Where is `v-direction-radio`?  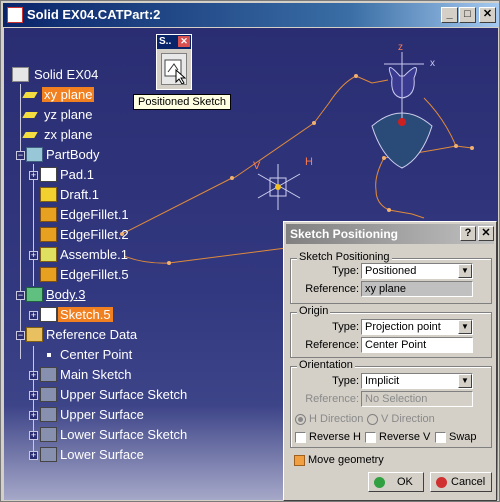 v-direction-radio is located at coordinates (372, 419).